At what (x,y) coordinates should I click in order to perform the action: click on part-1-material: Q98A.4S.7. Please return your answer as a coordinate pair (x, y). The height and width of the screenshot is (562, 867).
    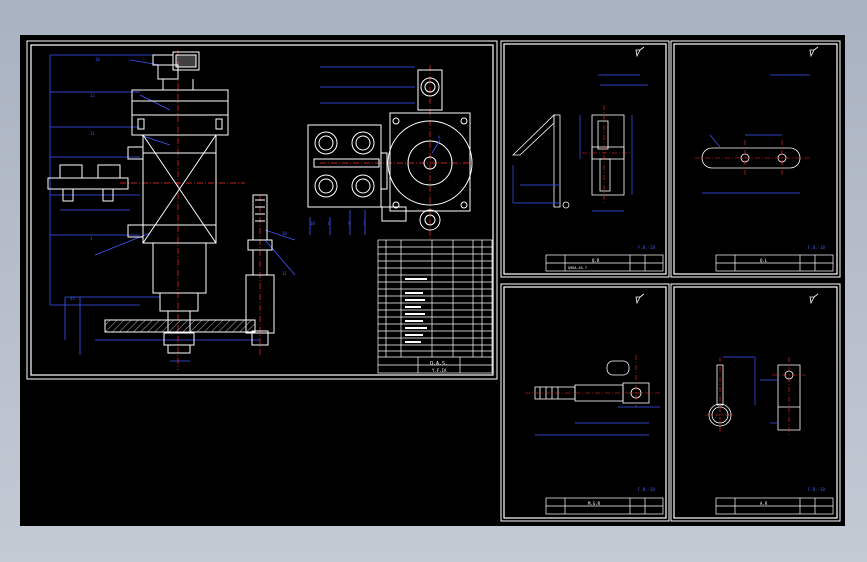
    Looking at the image, I should click on (577, 268).